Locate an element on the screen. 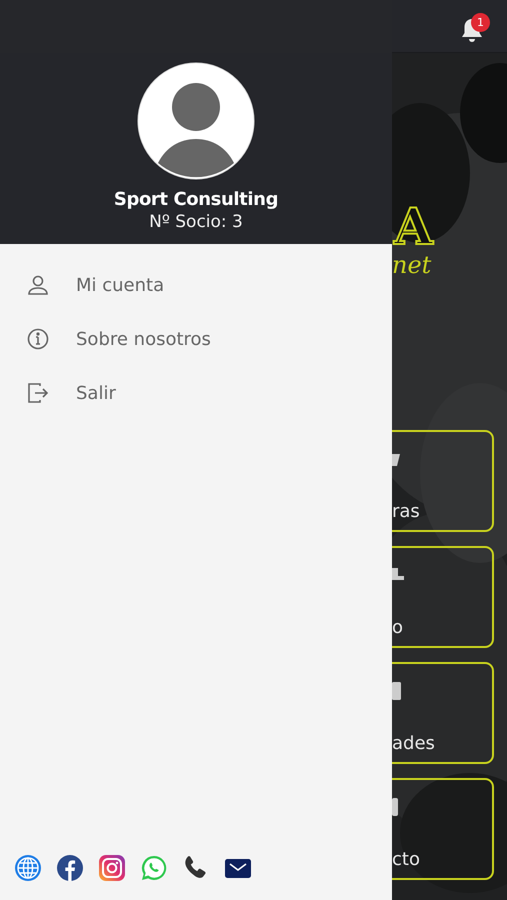 Image resolution: width=507 pixels, height=900 pixels. avatar-icon is located at coordinates (196, 121).